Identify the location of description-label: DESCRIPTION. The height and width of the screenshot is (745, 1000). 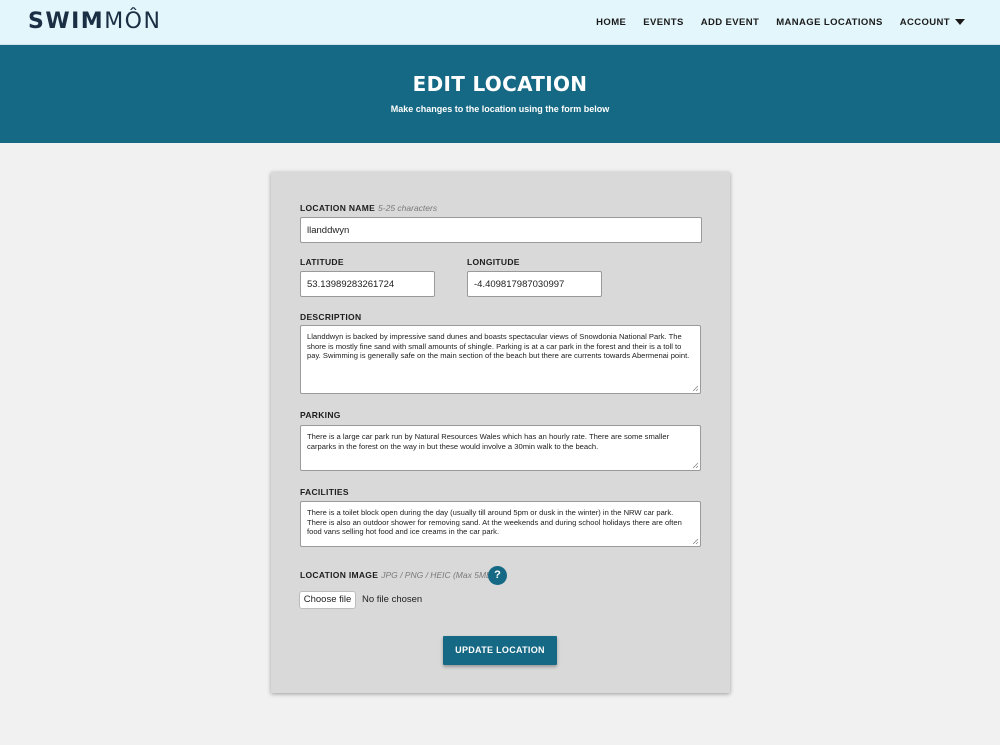
(331, 317).